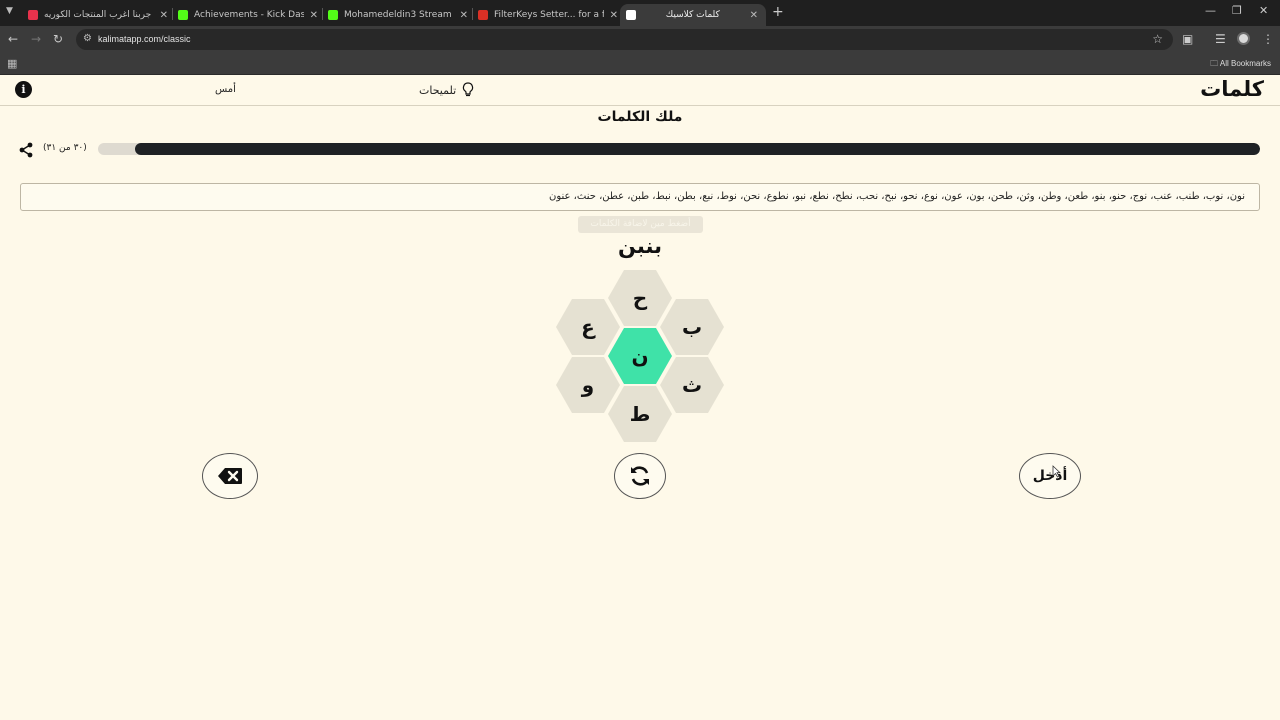  What do you see at coordinates (36, 39) in the screenshot?
I see `forward-arrow-icon: →` at bounding box center [36, 39].